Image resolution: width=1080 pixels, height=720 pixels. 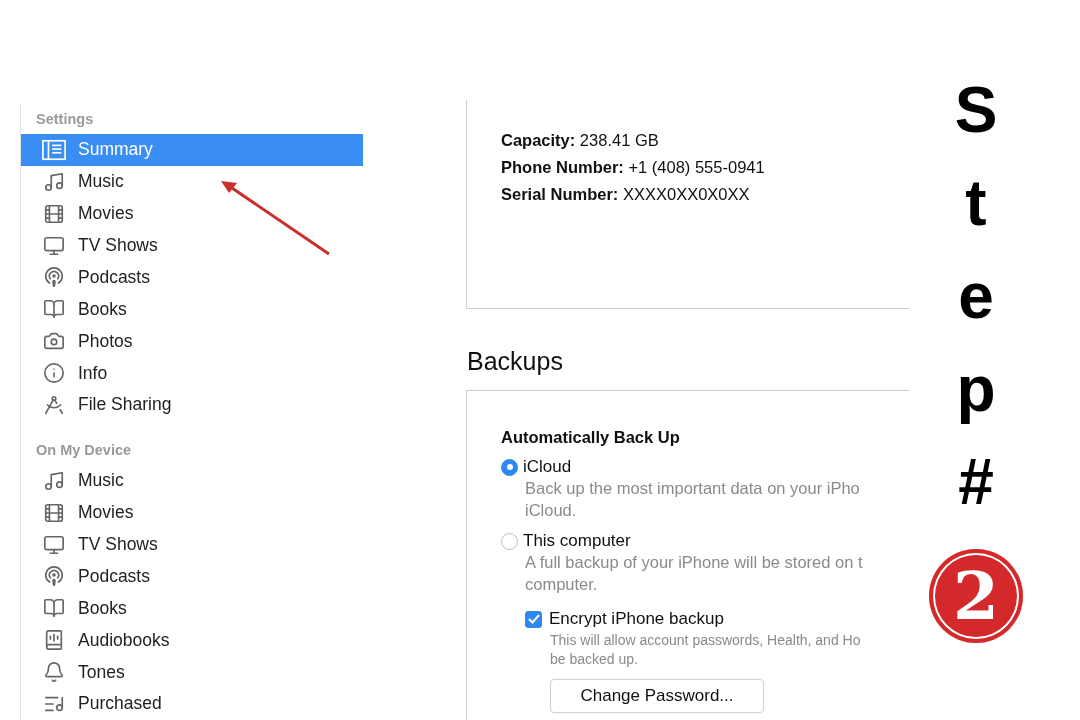 What do you see at coordinates (54, 149) in the screenshot?
I see `summary-icon` at bounding box center [54, 149].